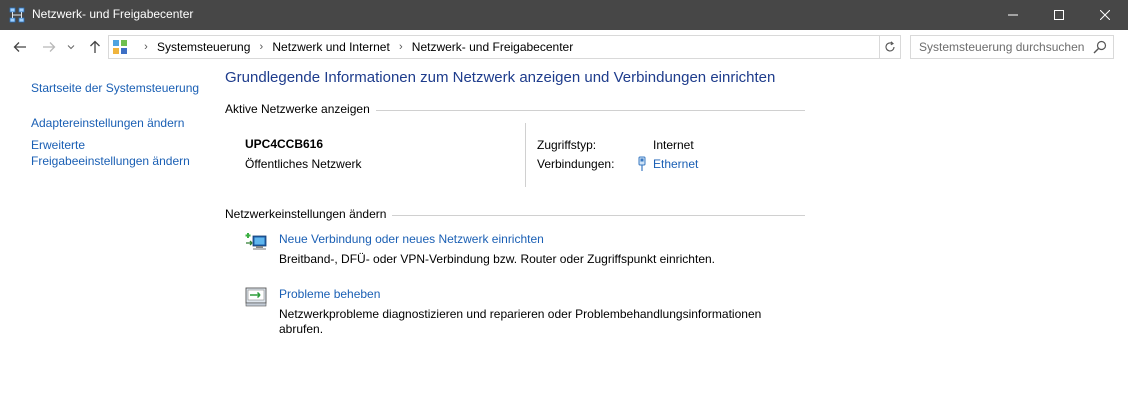 Image resolution: width=1128 pixels, height=420 pixels. What do you see at coordinates (675, 164) in the screenshot?
I see `ethernet-connection-link: Ethernet` at bounding box center [675, 164].